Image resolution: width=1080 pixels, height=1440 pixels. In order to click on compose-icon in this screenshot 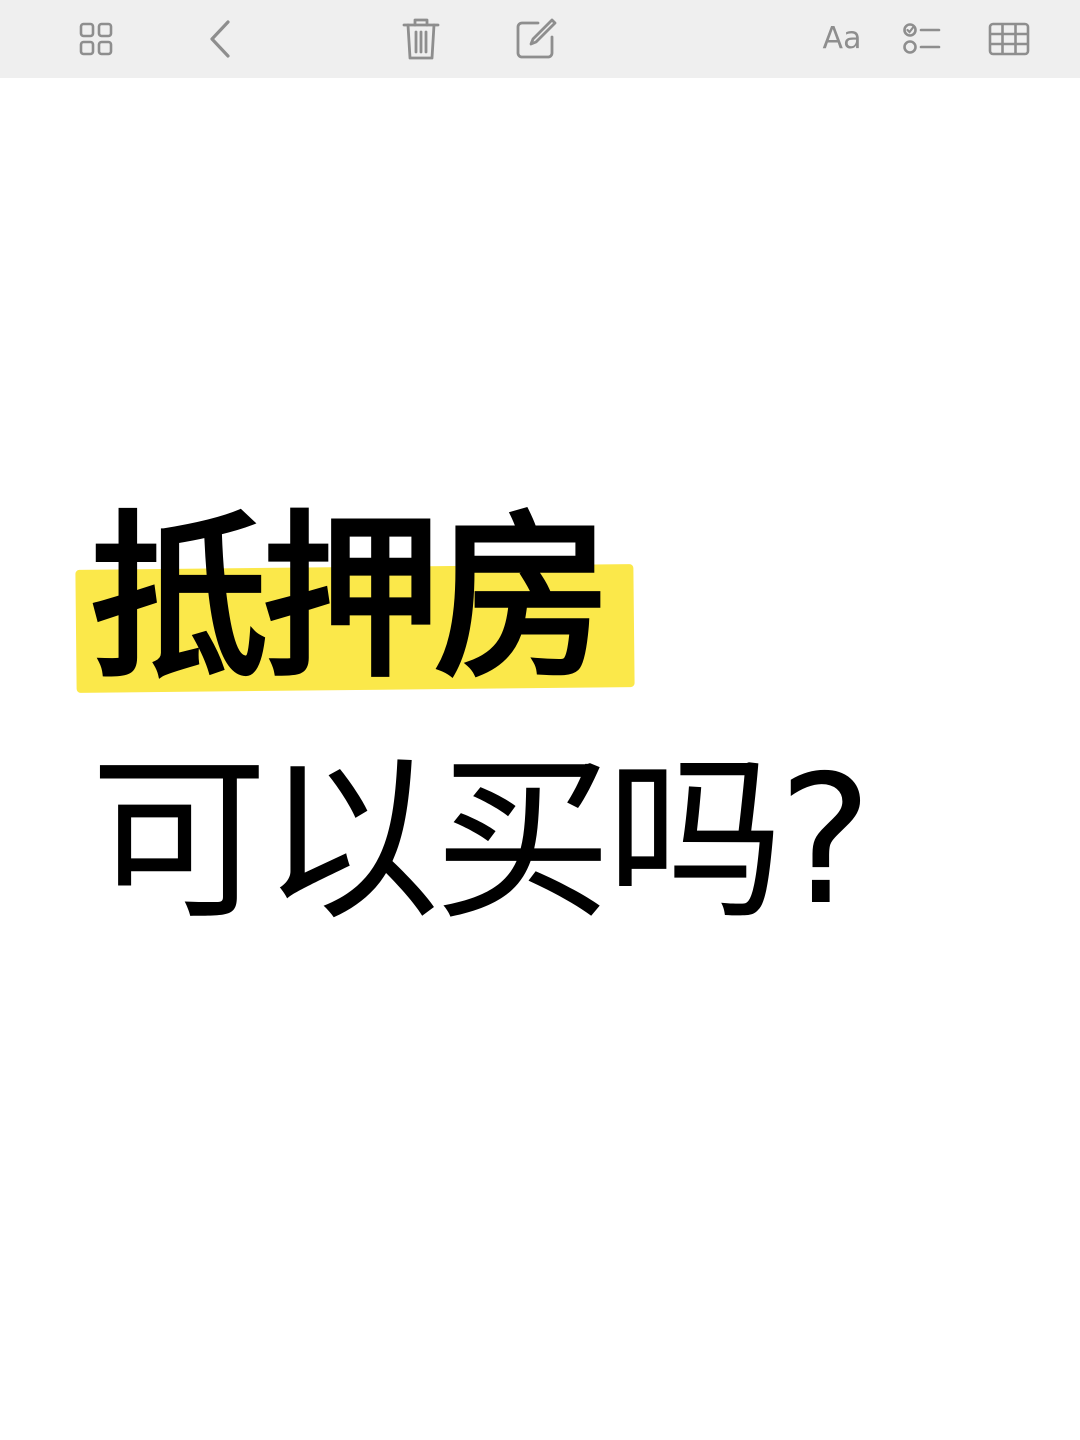, I will do `click(536, 38)`.